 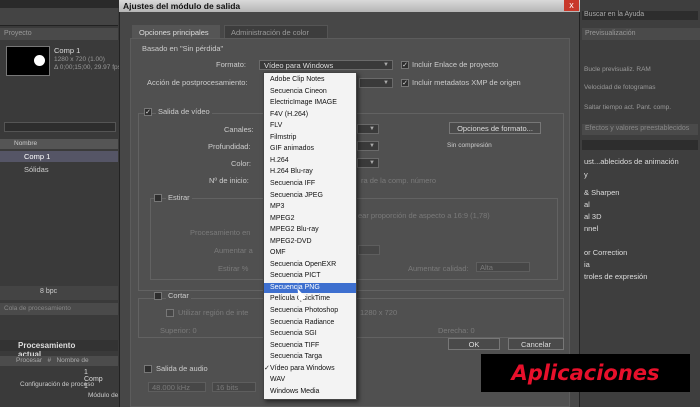 I want to click on bpc-button: 8 bpc, so click(x=48, y=291).